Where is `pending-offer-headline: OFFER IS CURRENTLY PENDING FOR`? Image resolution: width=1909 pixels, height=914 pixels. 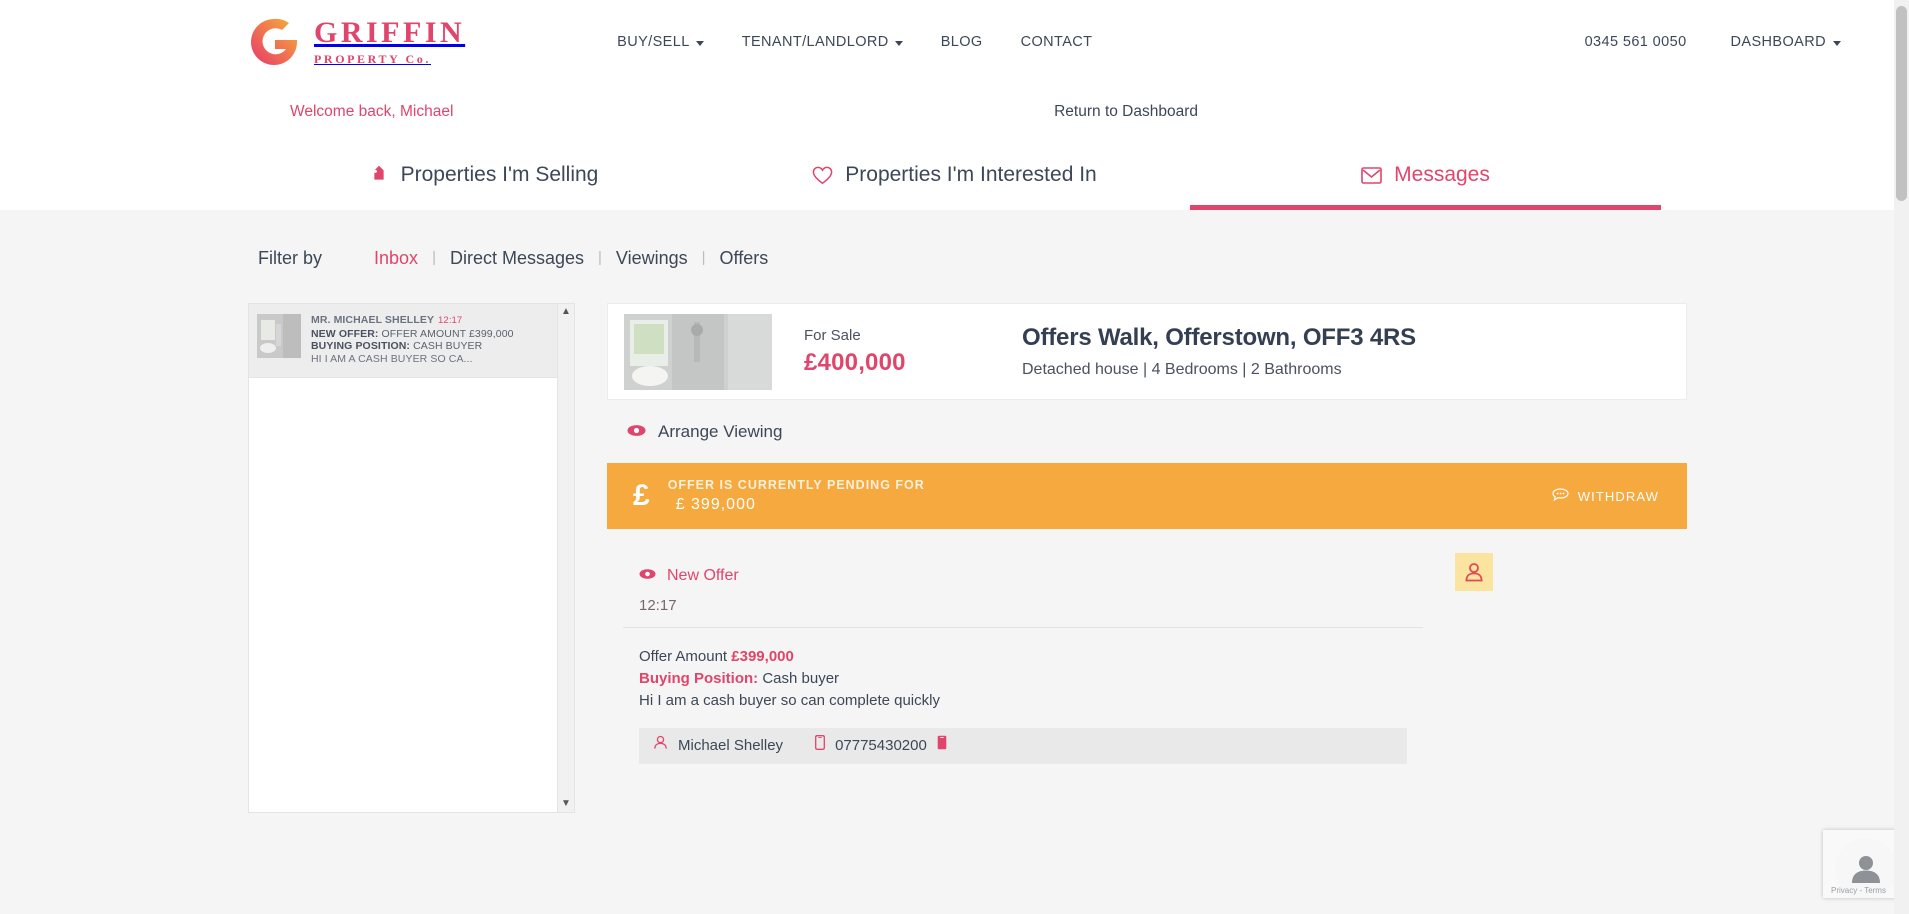 pending-offer-headline: OFFER IS CURRENTLY PENDING FOR is located at coordinates (796, 485).